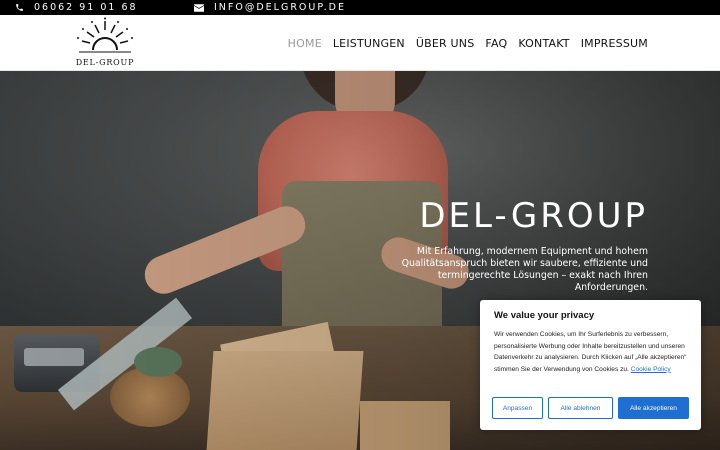 This screenshot has height=450, width=720. Describe the element at coordinates (653, 408) in the screenshot. I see `accept-all-button: Alle akzeptieren` at that location.